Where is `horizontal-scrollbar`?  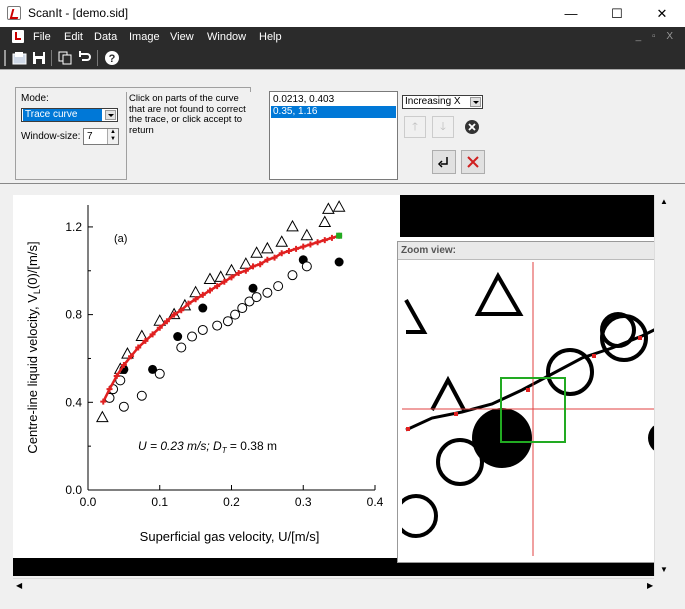 horizontal-scrollbar is located at coordinates (342, 586).